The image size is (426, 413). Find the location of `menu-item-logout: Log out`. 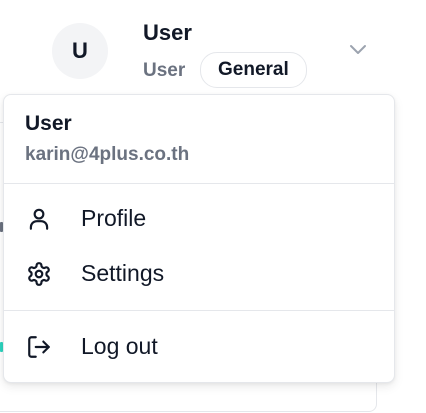

menu-item-logout: Log out is located at coordinates (199, 347).